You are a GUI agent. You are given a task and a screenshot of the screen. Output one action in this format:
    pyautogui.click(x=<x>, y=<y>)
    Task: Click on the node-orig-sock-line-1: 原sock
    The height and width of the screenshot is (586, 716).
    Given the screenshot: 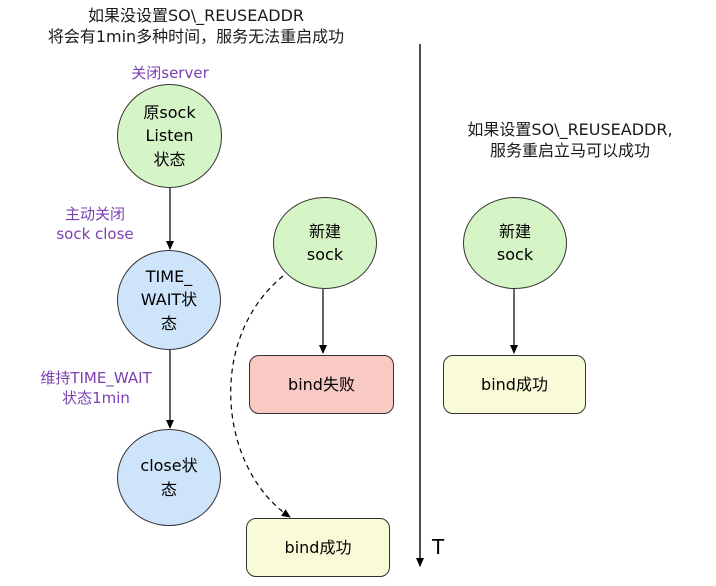 What is the action you would take?
    pyautogui.click(x=169, y=113)
    